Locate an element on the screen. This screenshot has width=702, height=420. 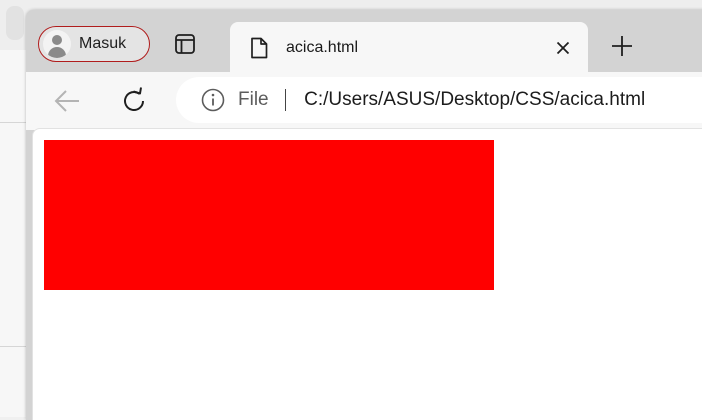
back-arrow-icon is located at coordinates (66, 101).